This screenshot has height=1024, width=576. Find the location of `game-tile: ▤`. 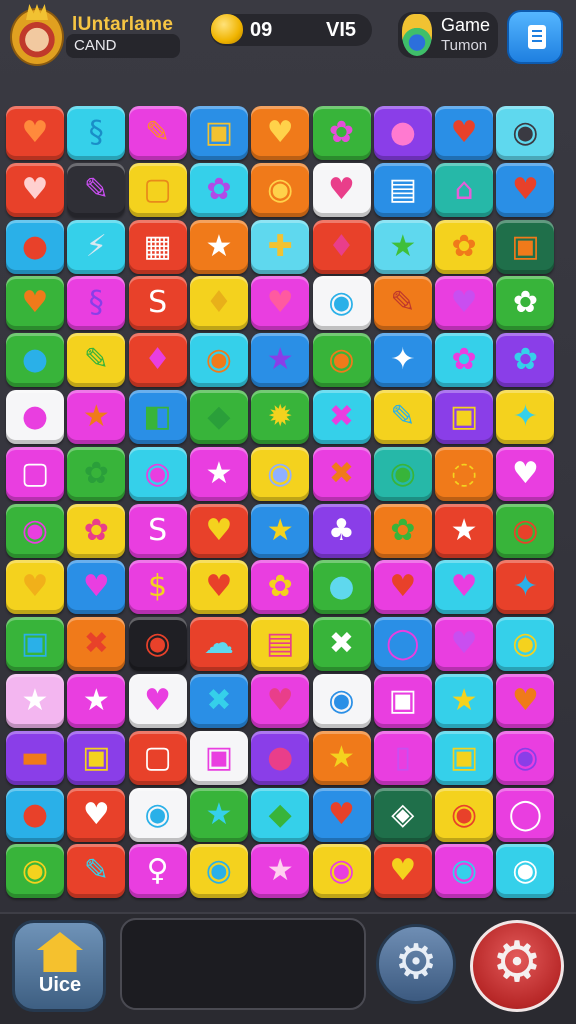

game-tile: ▤ is located at coordinates (280, 644).